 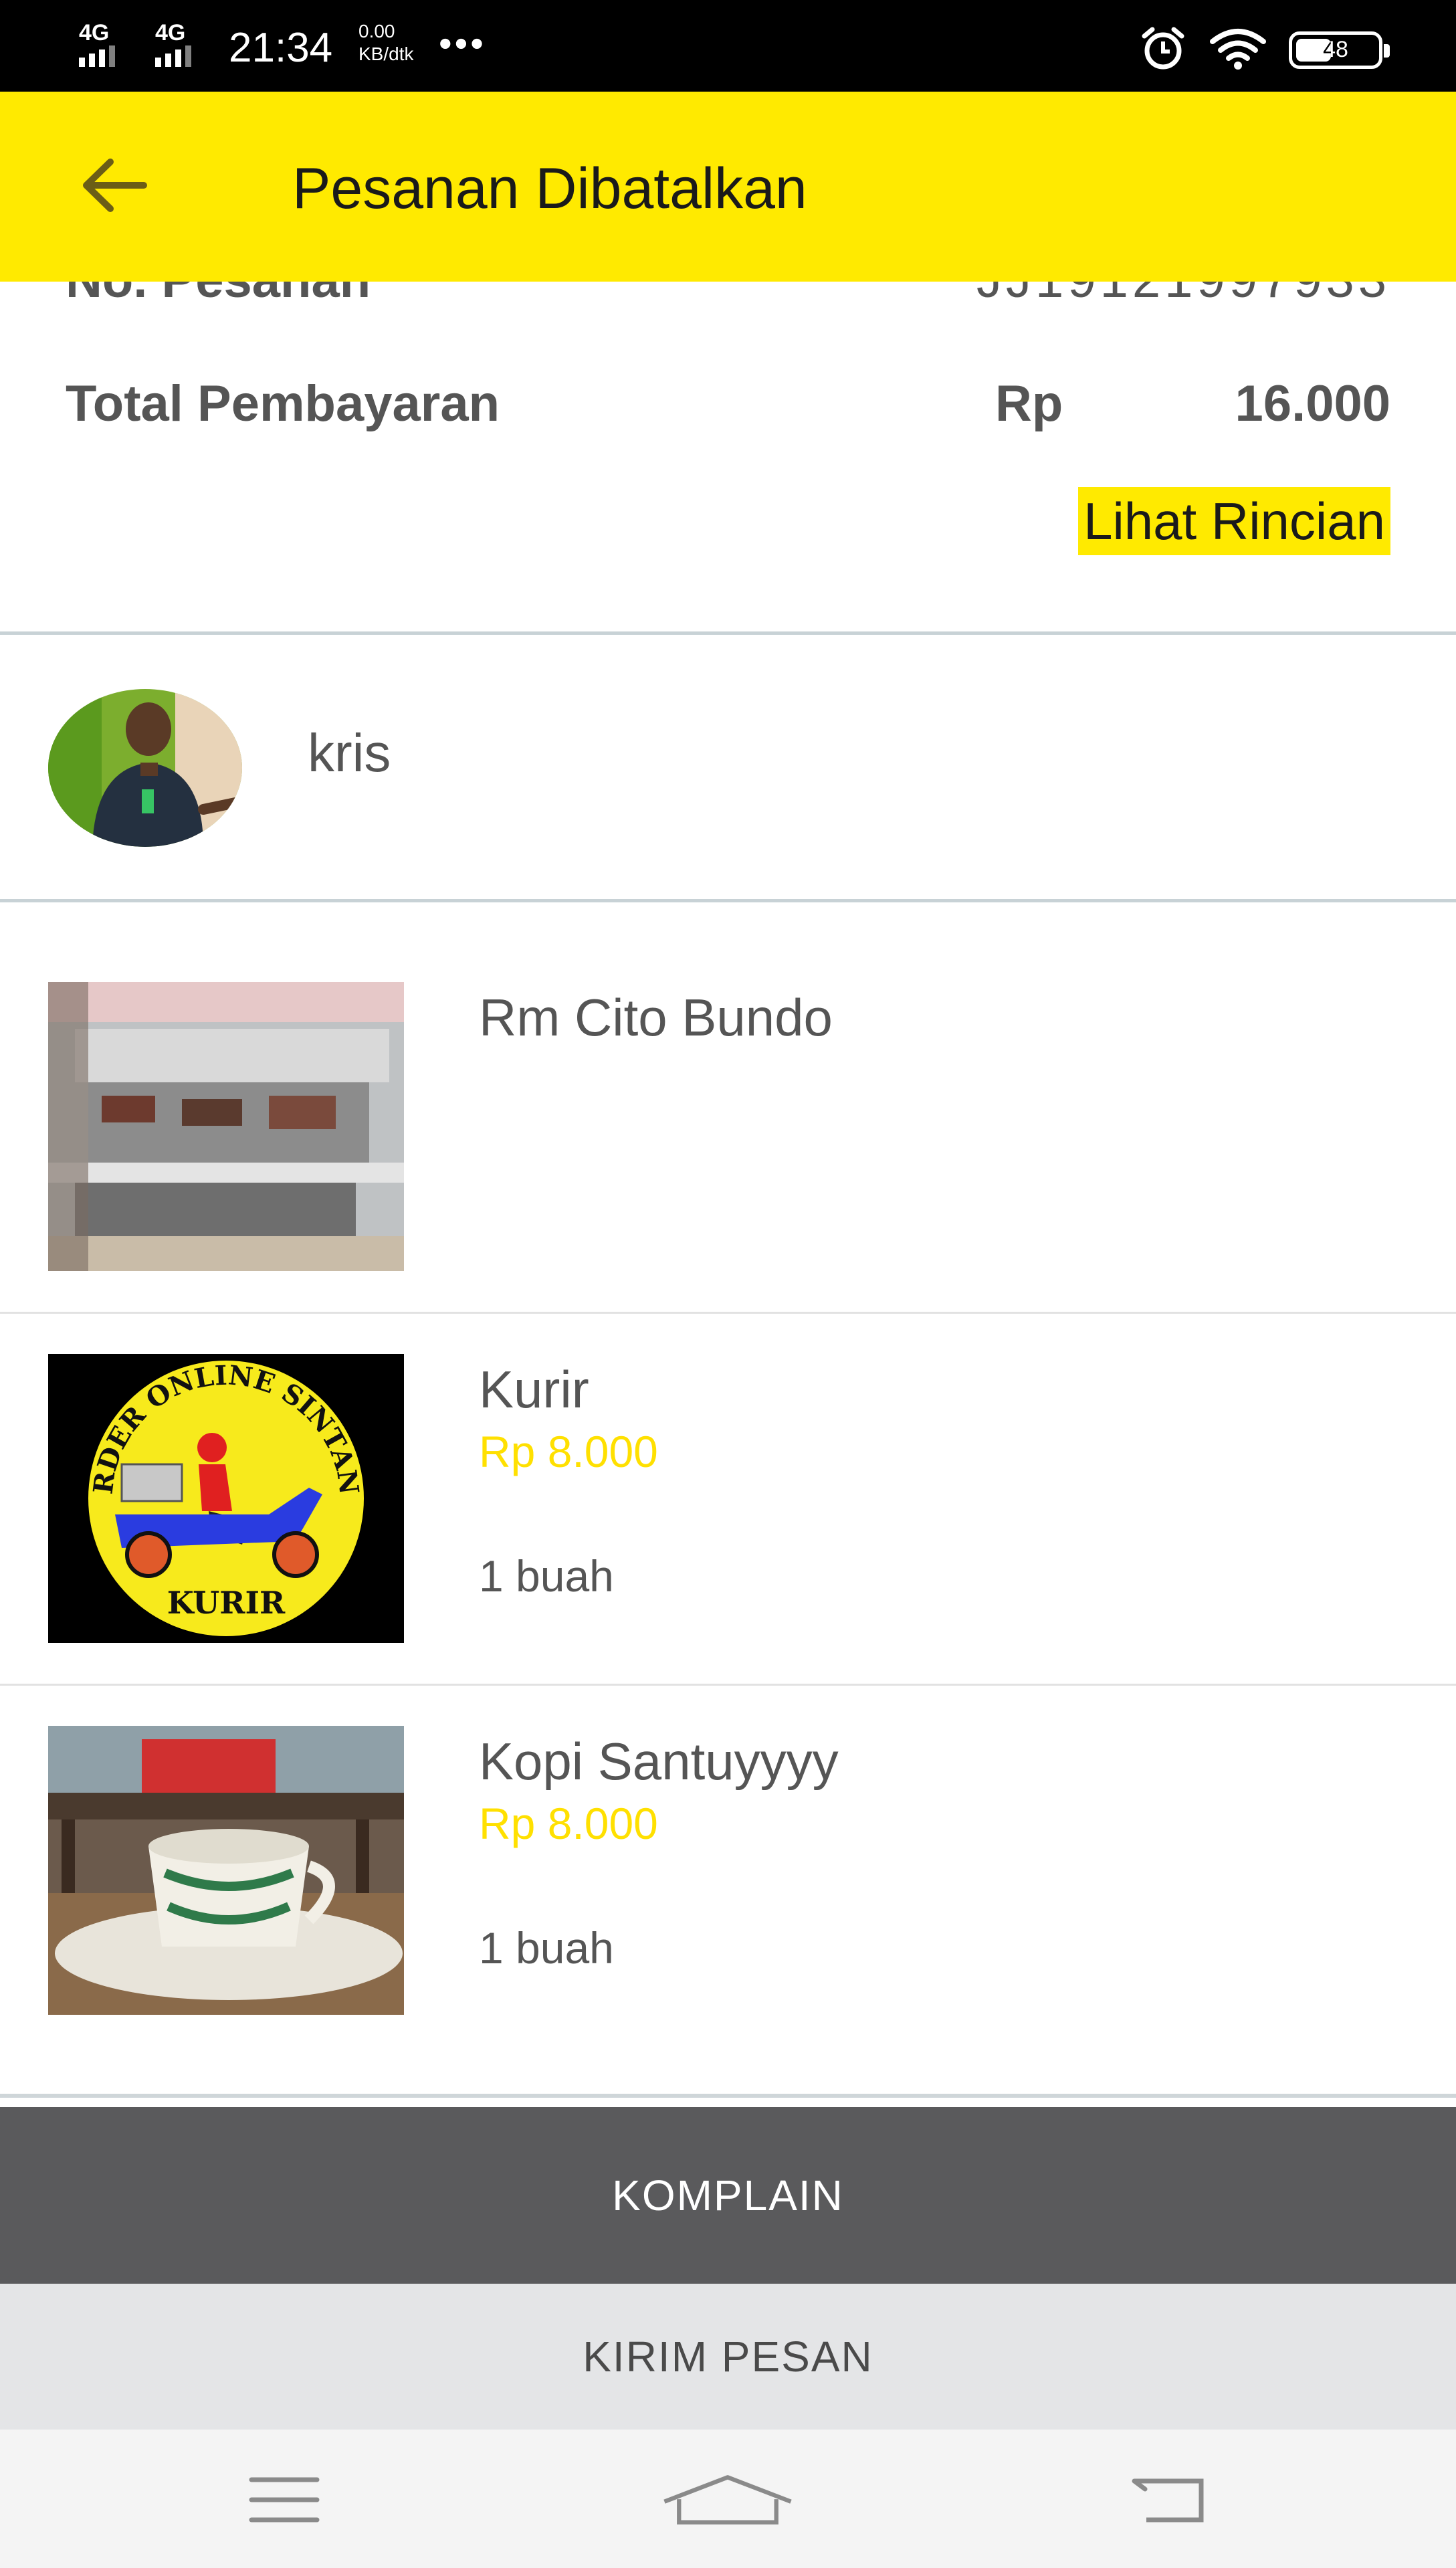 I want to click on network-speed: 0.00 KB/dtk, so click(x=385, y=43).